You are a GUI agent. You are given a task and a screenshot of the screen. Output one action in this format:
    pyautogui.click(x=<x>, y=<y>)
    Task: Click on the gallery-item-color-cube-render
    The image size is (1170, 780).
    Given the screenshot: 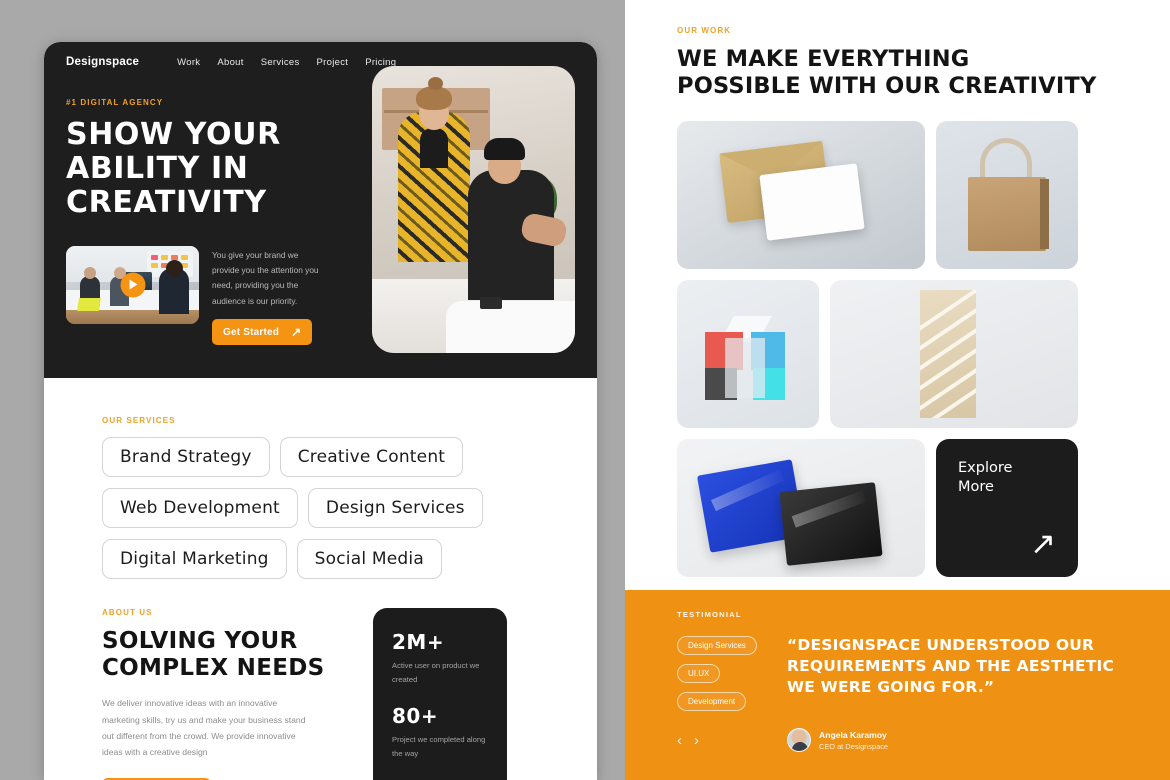 What is the action you would take?
    pyautogui.click(x=748, y=353)
    